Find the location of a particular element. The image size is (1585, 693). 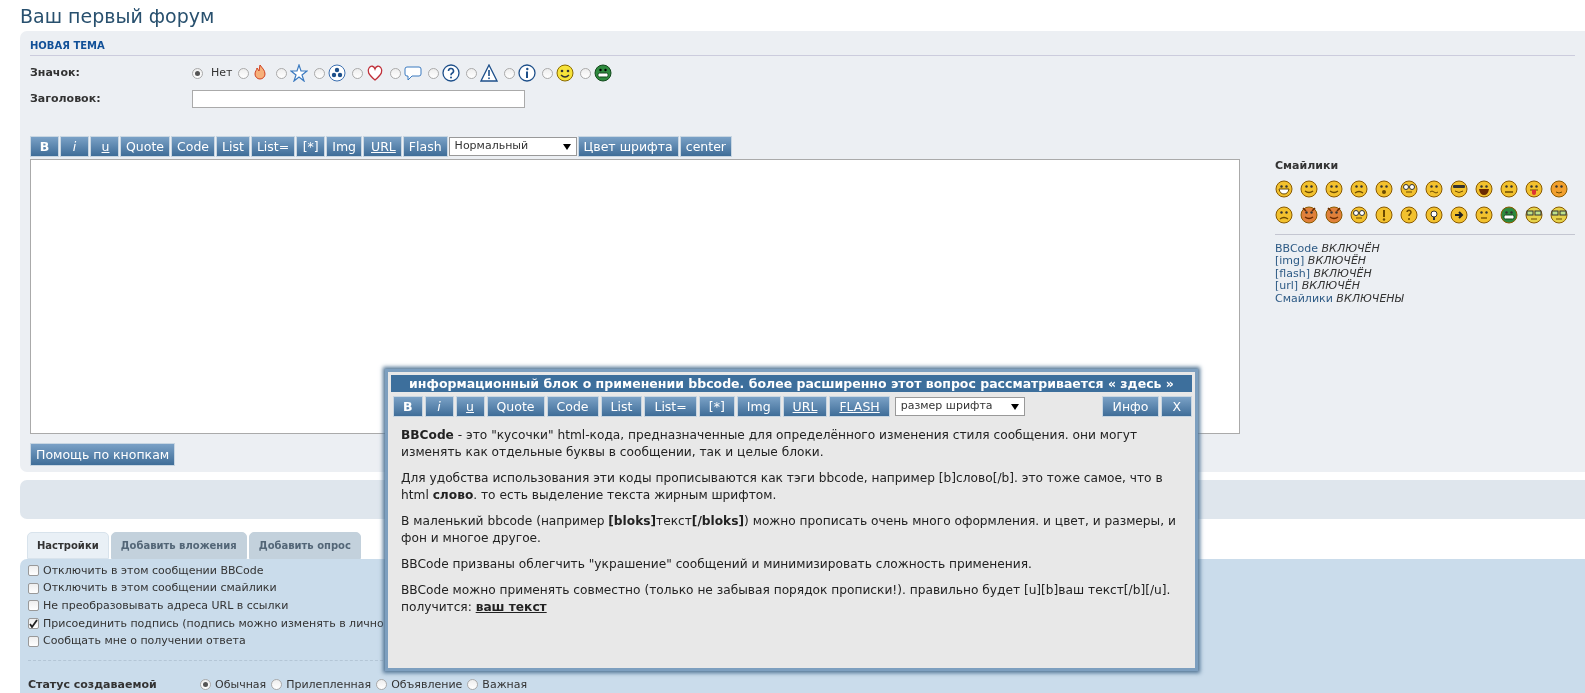

toolbar-button: FLASH is located at coordinates (859, 406).